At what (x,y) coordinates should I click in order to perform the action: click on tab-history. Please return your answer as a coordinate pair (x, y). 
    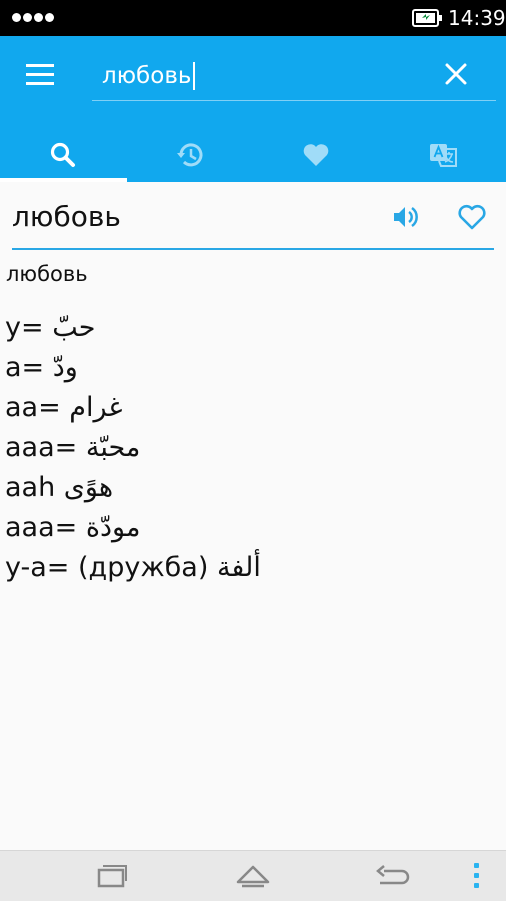
    Looking at the image, I should click on (190, 155).